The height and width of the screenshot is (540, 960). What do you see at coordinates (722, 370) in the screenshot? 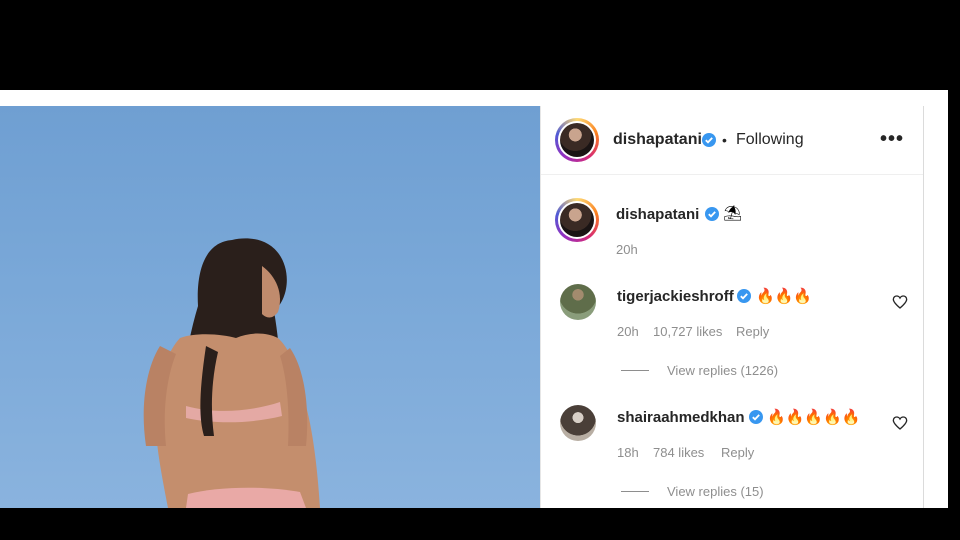
I see `view-replies-button: View replies (1226)` at bounding box center [722, 370].